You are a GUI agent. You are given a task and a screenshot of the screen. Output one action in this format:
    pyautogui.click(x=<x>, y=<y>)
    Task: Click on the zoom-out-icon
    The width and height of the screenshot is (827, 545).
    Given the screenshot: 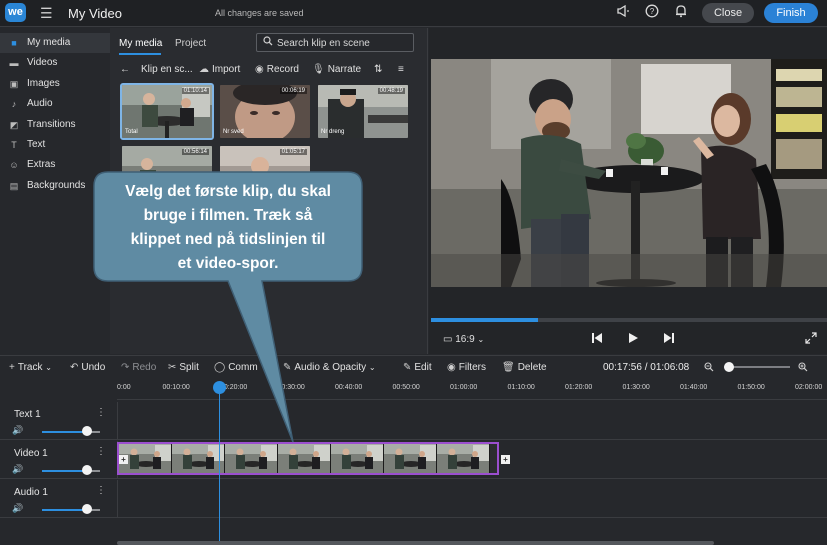 What is the action you would take?
    pyautogui.click(x=709, y=368)
    